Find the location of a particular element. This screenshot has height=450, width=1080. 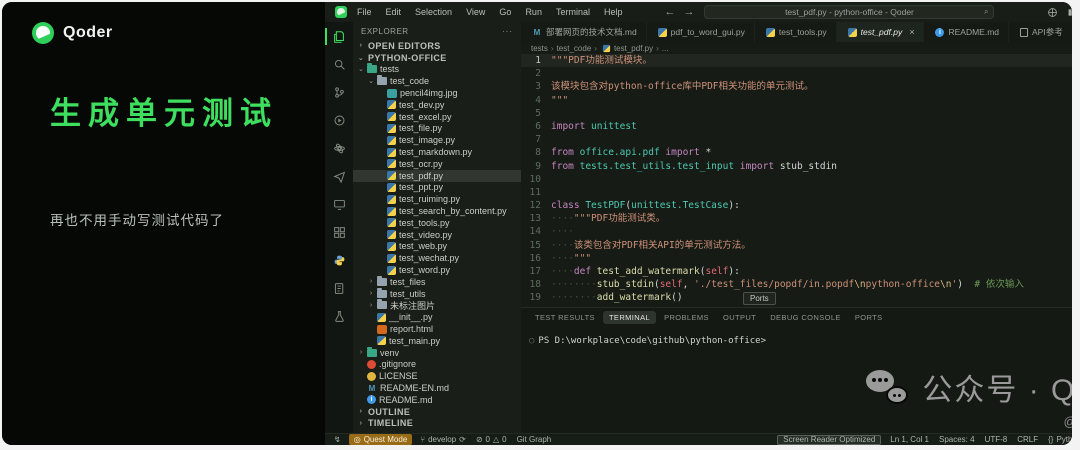

status-screen-reader-optimized: Screen Reader Optimized is located at coordinates (829, 439).